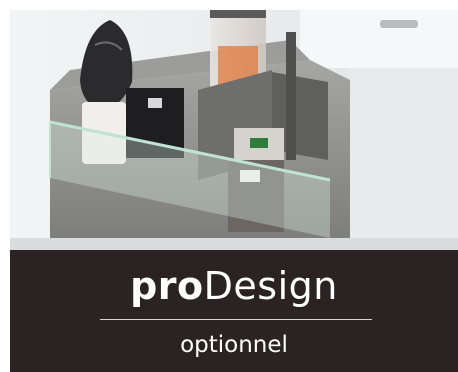  I want to click on brand-title-bold: pro, so click(167, 286).